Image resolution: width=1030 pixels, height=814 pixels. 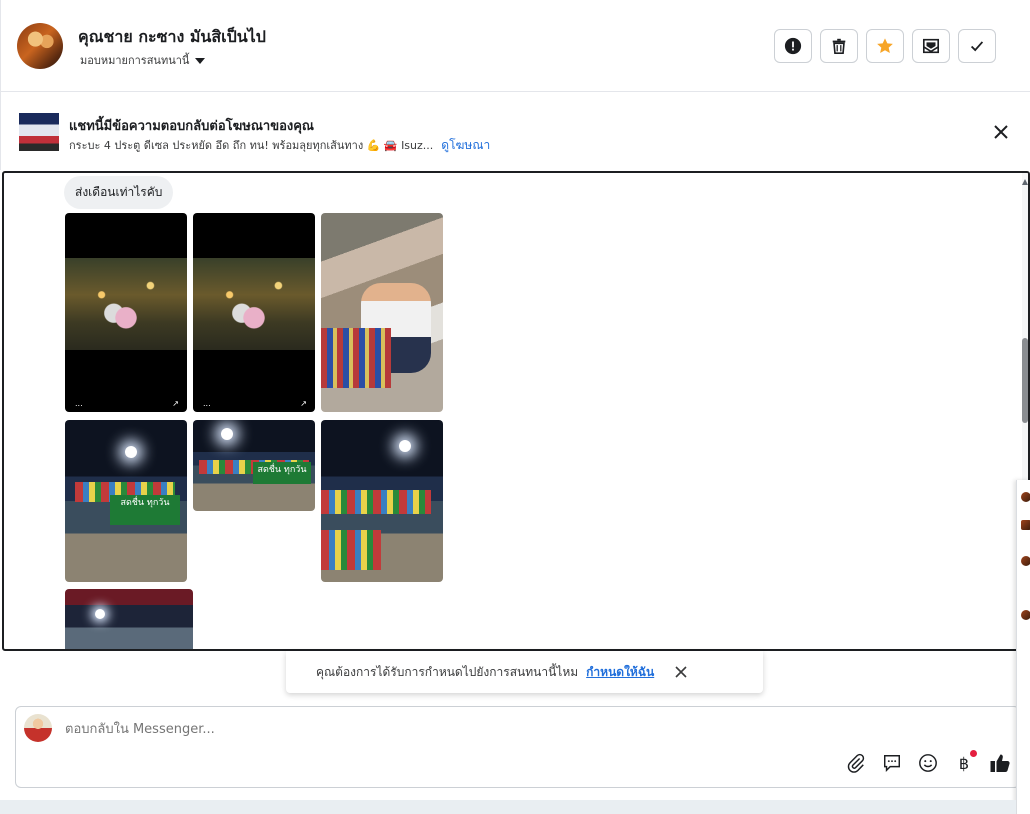 What do you see at coordinates (172, 37) in the screenshot?
I see `contact-name: คุณชาย กะซาง มันสิเป็นไป` at bounding box center [172, 37].